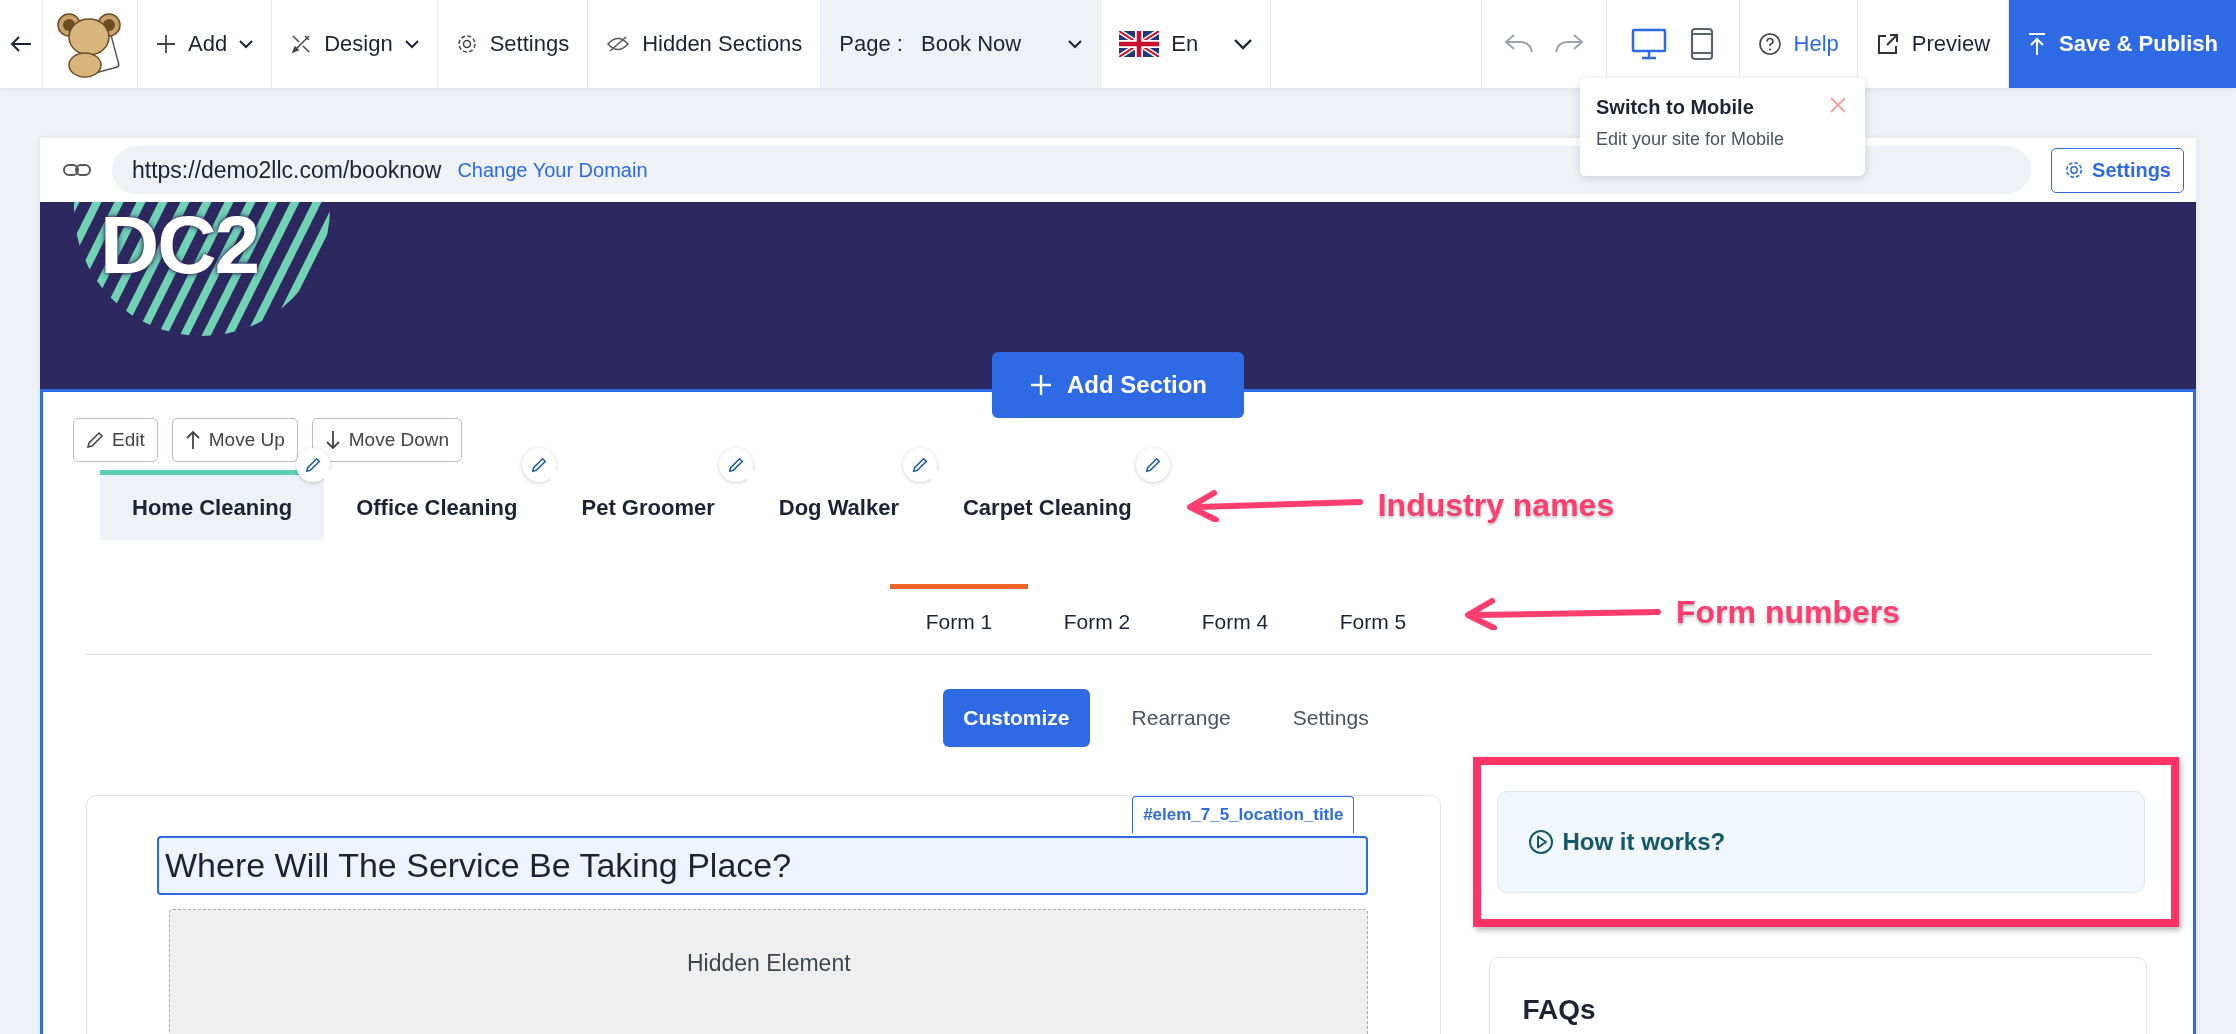  I want to click on mode-tab: Customize, so click(1016, 718).